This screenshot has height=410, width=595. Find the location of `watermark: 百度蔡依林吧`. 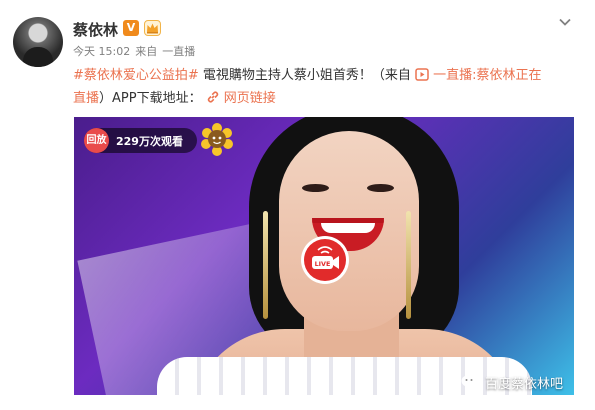

watermark: 百度蔡依林吧 is located at coordinates (512, 382).